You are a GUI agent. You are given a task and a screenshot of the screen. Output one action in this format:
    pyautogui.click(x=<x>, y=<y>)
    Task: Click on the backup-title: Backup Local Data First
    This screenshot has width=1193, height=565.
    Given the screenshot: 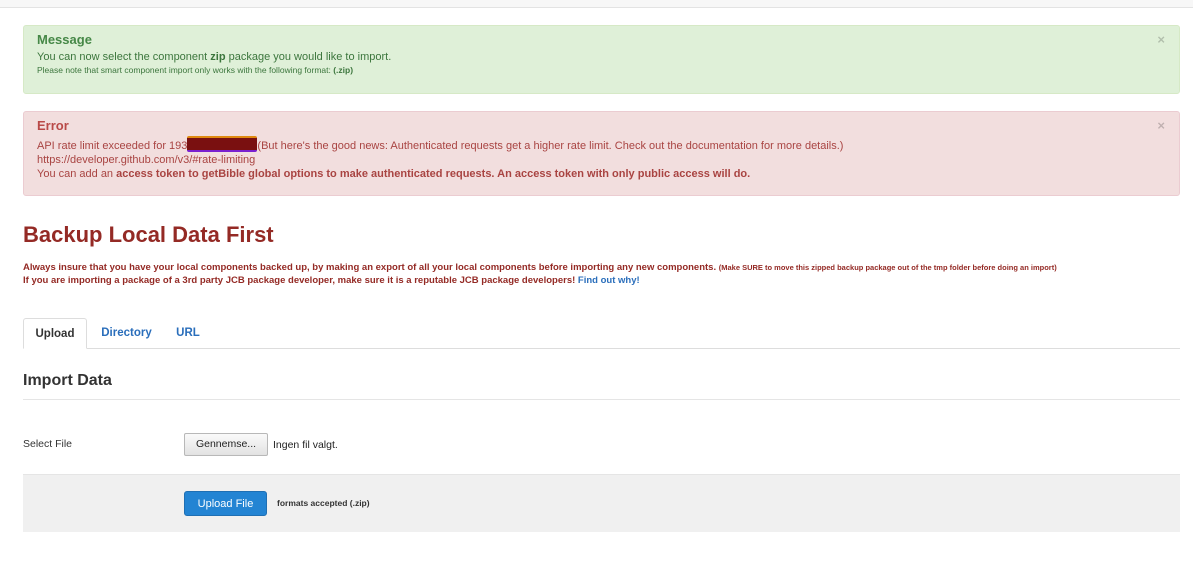 What is the action you would take?
    pyautogui.click(x=148, y=234)
    